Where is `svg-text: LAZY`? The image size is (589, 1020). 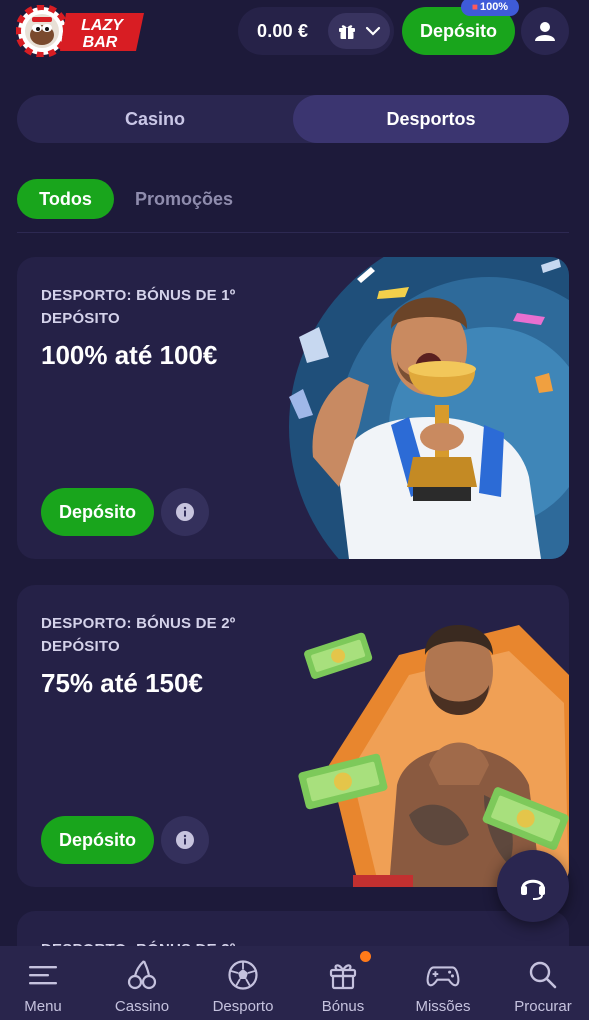 svg-text: LAZY is located at coordinates (102, 25).